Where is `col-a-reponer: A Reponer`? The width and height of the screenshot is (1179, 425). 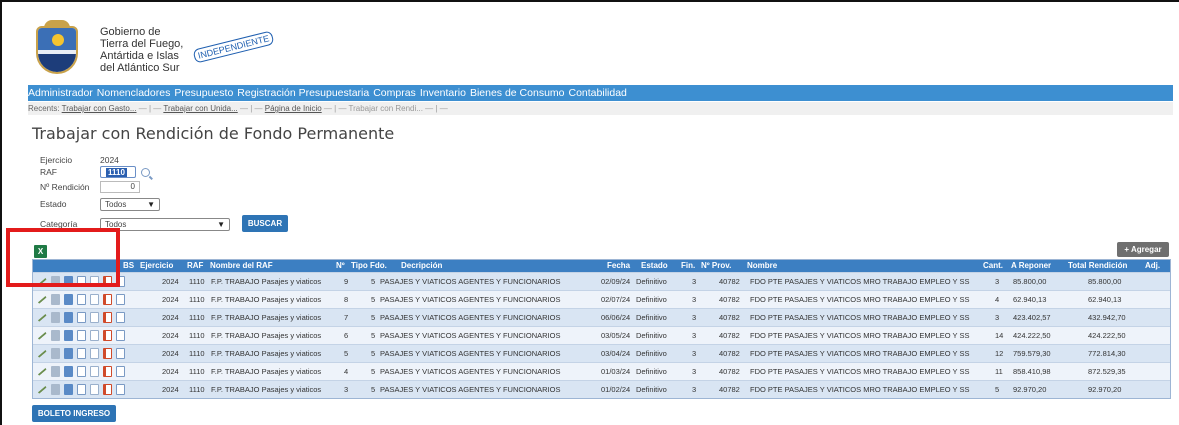 col-a-reponer: A Reponer is located at coordinates (1031, 265).